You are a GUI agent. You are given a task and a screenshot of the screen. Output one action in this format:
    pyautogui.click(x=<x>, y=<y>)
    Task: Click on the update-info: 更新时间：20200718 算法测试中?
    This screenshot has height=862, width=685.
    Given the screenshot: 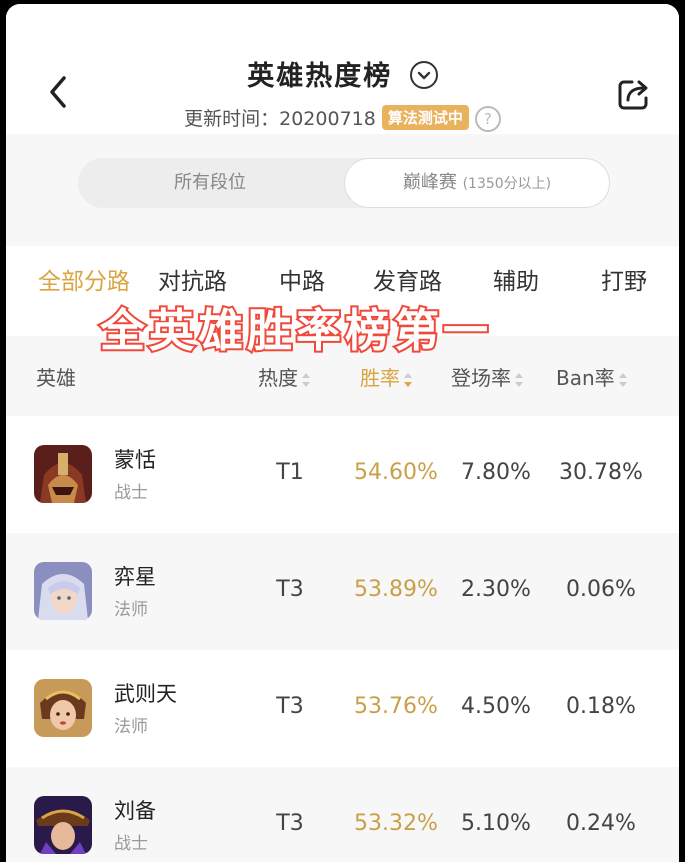 What is the action you would take?
    pyautogui.click(x=342, y=118)
    